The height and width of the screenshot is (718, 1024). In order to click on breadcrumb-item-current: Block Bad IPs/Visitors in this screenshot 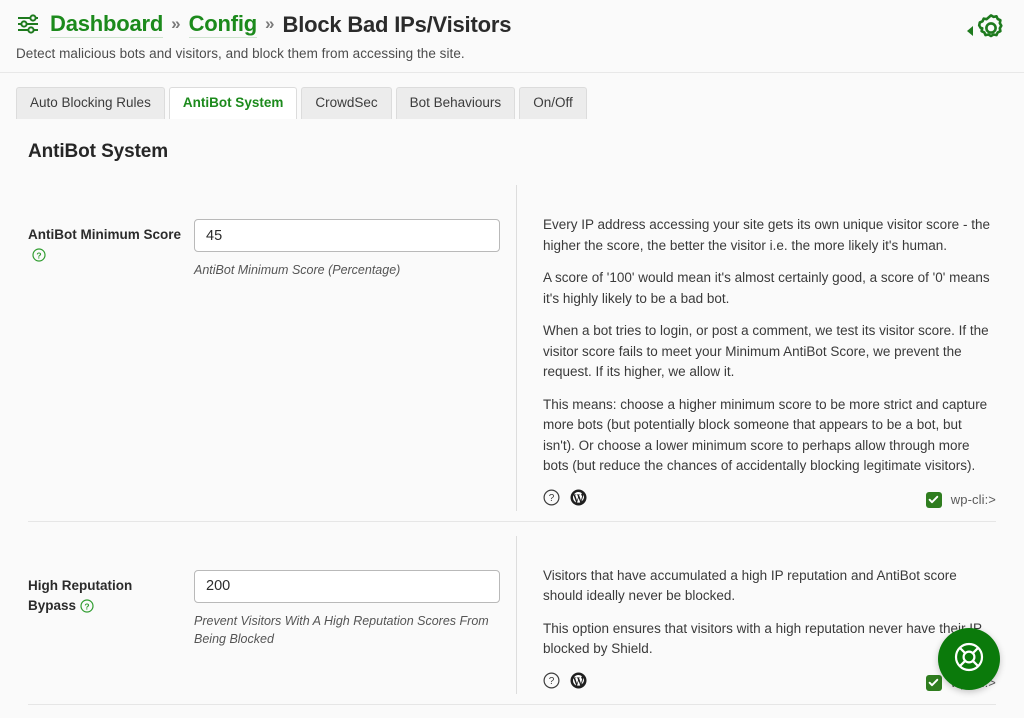, I will do `click(397, 24)`.